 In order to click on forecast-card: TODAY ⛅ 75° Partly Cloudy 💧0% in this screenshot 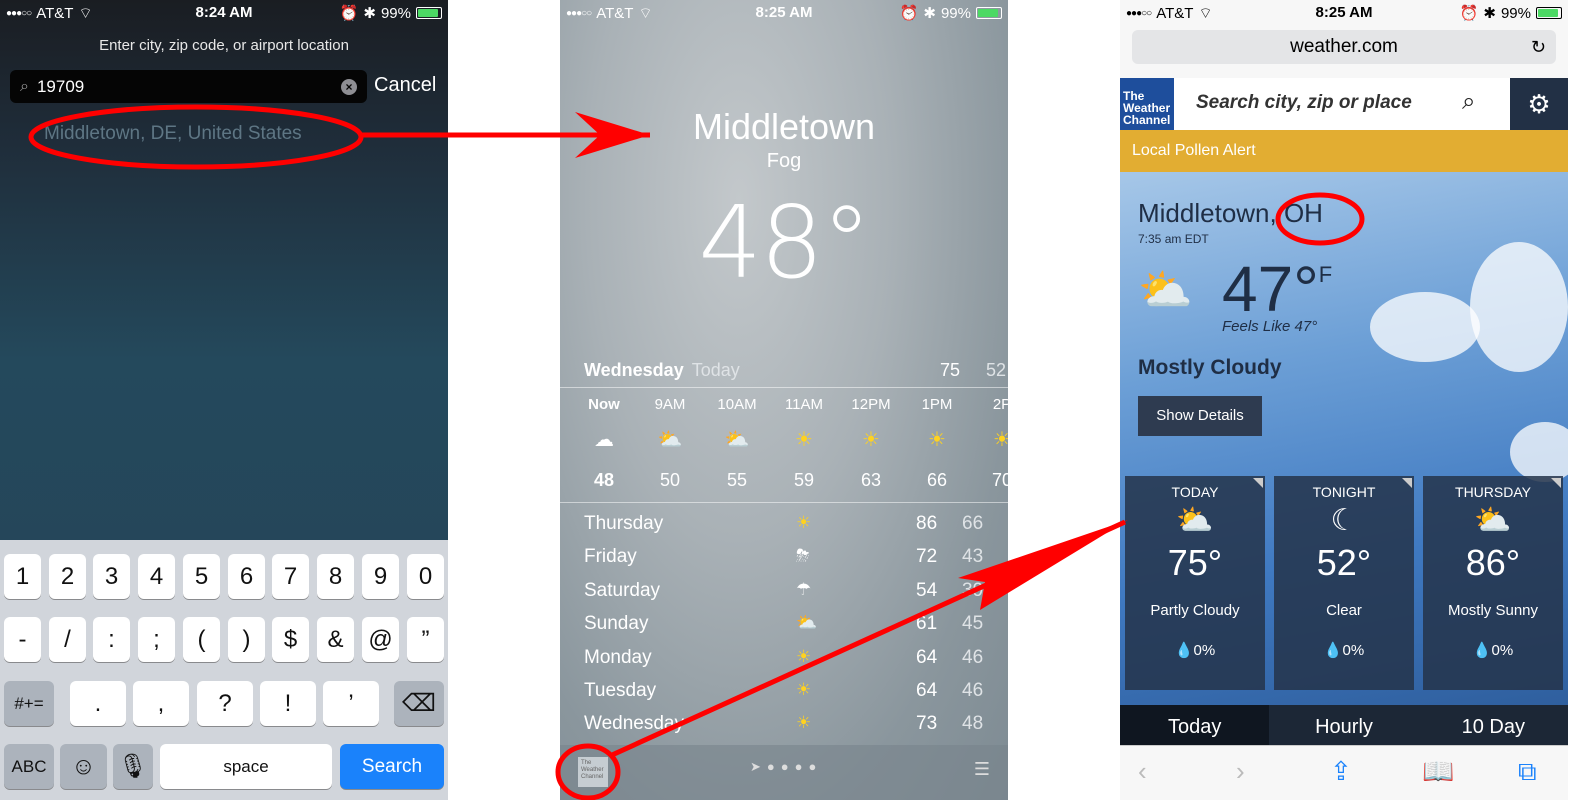, I will do `click(1195, 583)`.